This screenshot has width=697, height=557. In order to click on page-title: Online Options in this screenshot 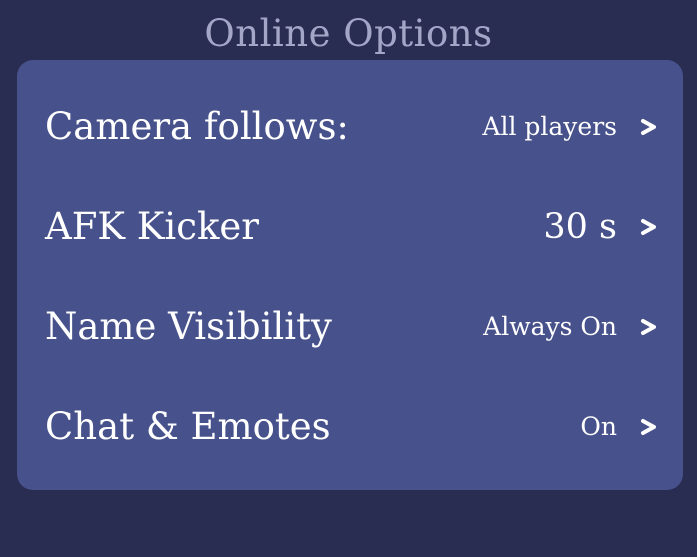, I will do `click(348, 33)`.